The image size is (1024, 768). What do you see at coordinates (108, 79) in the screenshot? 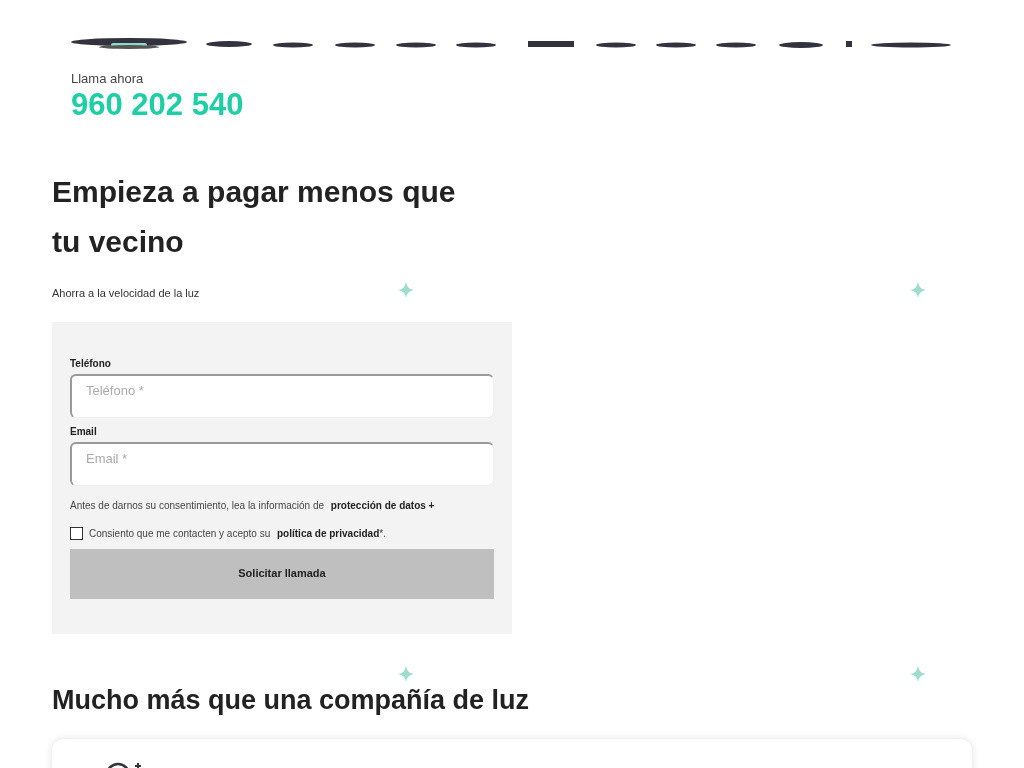
I see `call-label: Llama ahora` at bounding box center [108, 79].